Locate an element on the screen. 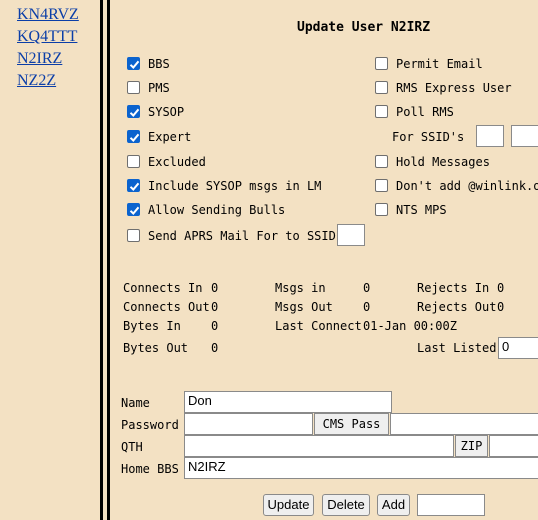 The image size is (538, 520). stat-label: Bytes In is located at coordinates (152, 326).